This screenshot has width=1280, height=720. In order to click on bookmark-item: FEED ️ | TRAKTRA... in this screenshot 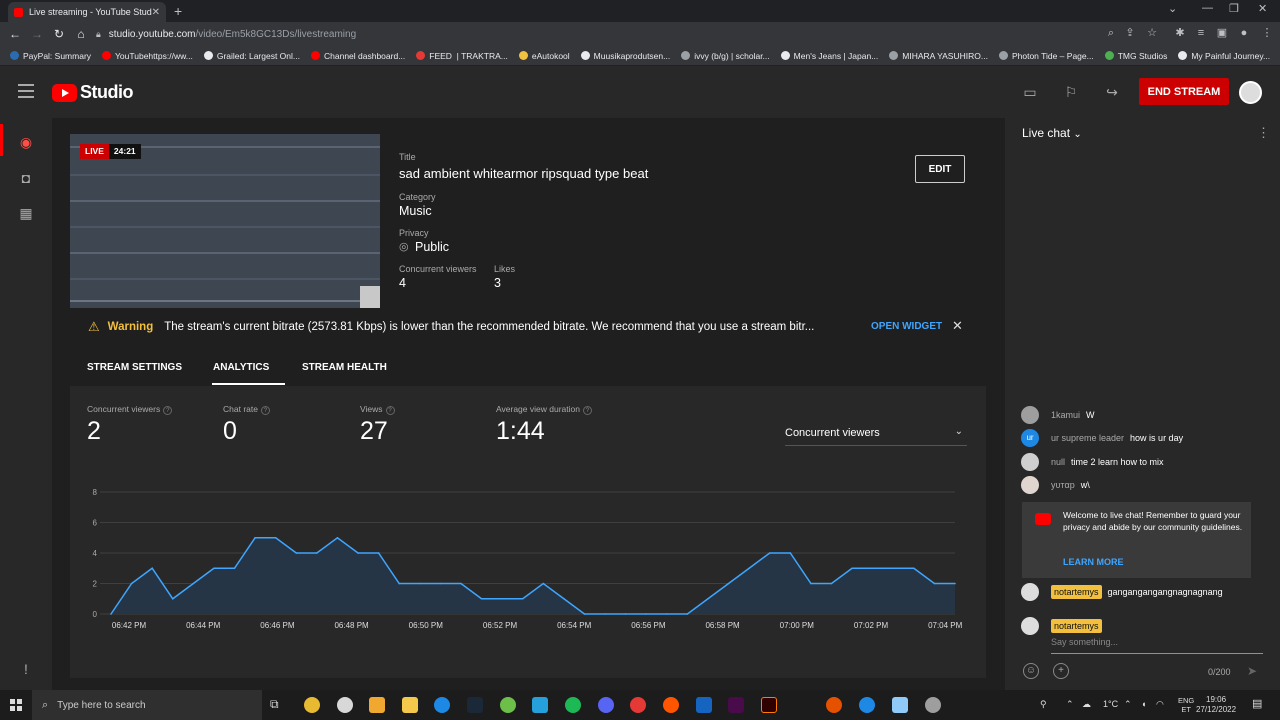, I will do `click(462, 56)`.